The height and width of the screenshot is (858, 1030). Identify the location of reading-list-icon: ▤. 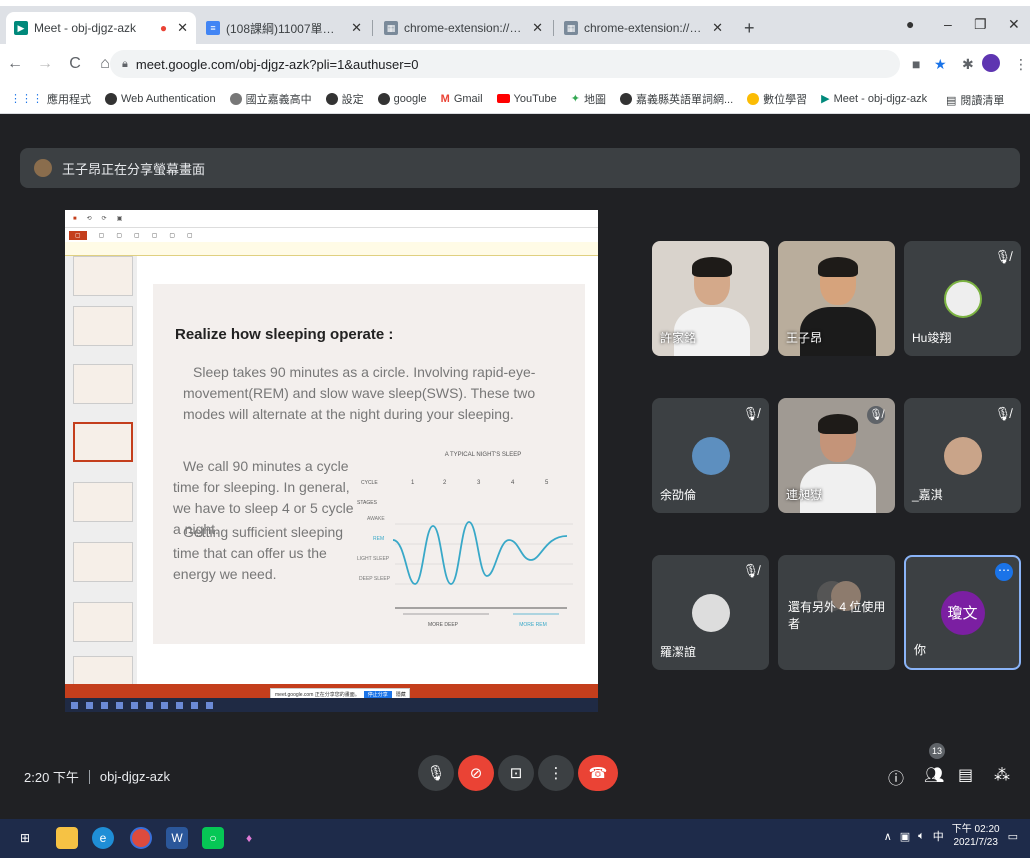
(951, 100).